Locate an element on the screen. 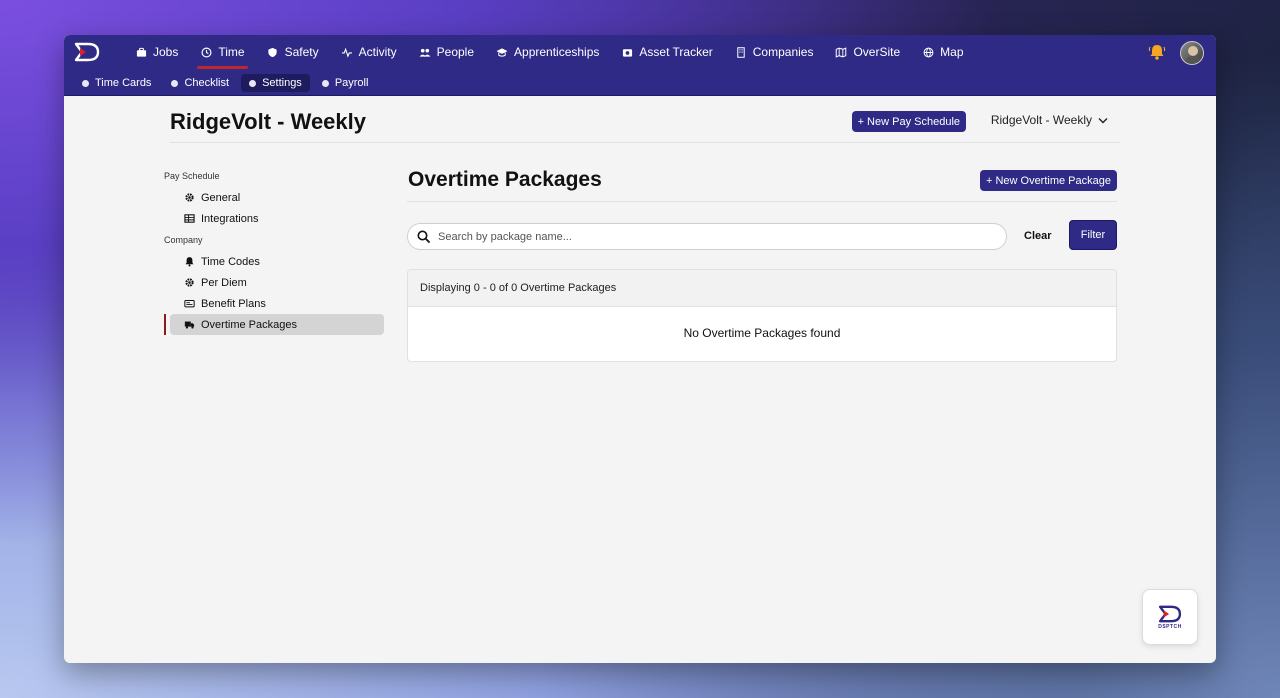 The height and width of the screenshot is (698, 1280). building-icon is located at coordinates (741, 52).